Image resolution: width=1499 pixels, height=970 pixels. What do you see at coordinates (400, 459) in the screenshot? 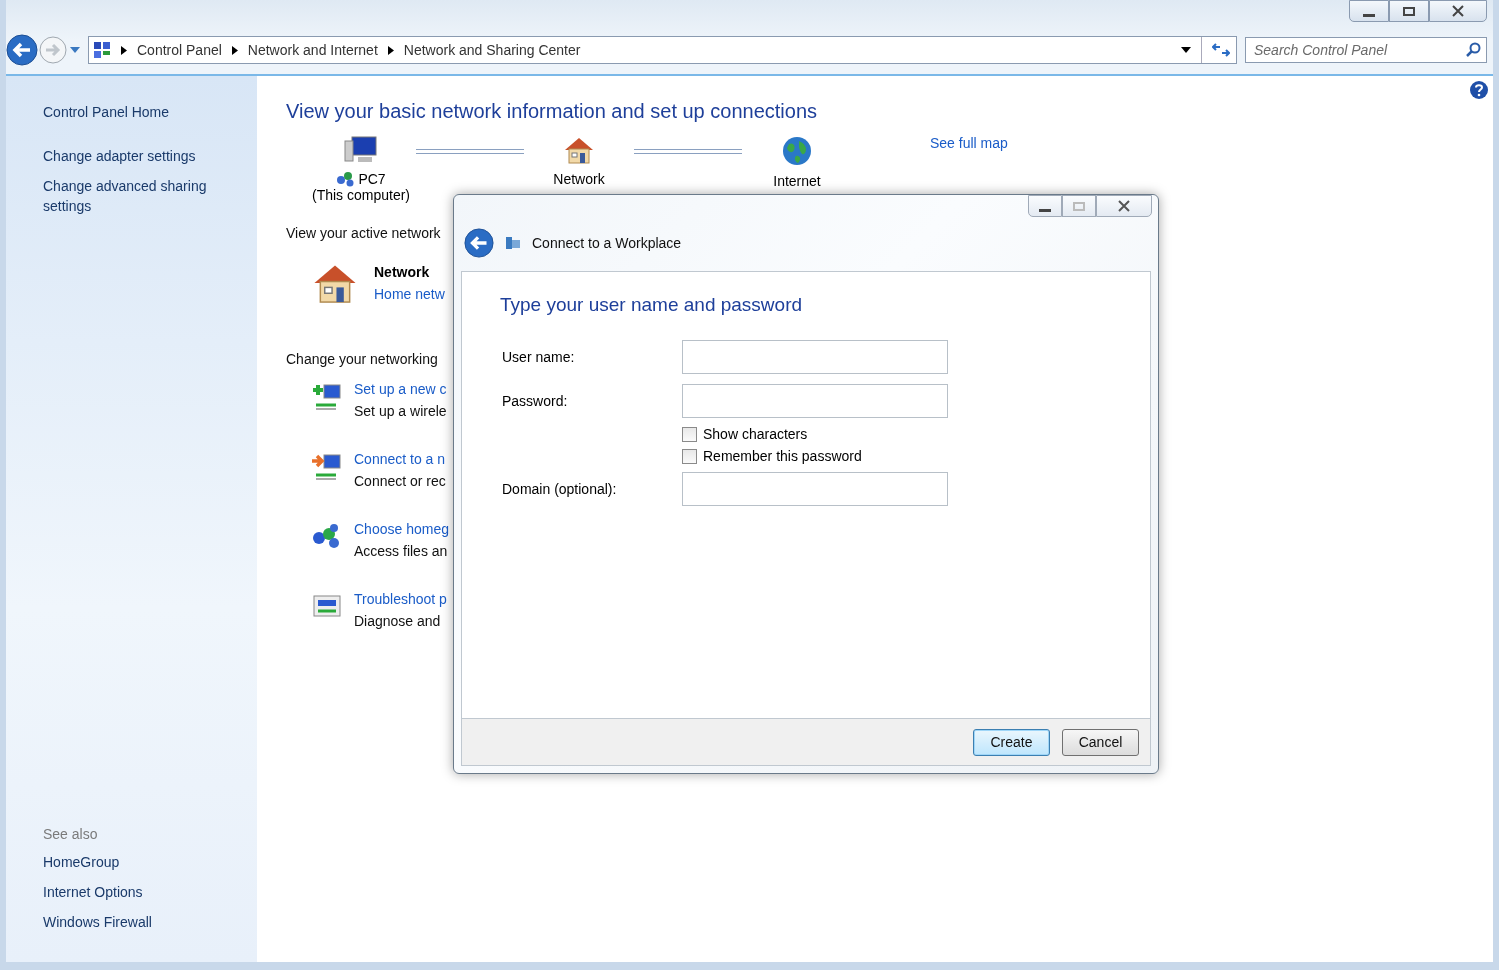
I see `task-link: Connect to a n` at bounding box center [400, 459].